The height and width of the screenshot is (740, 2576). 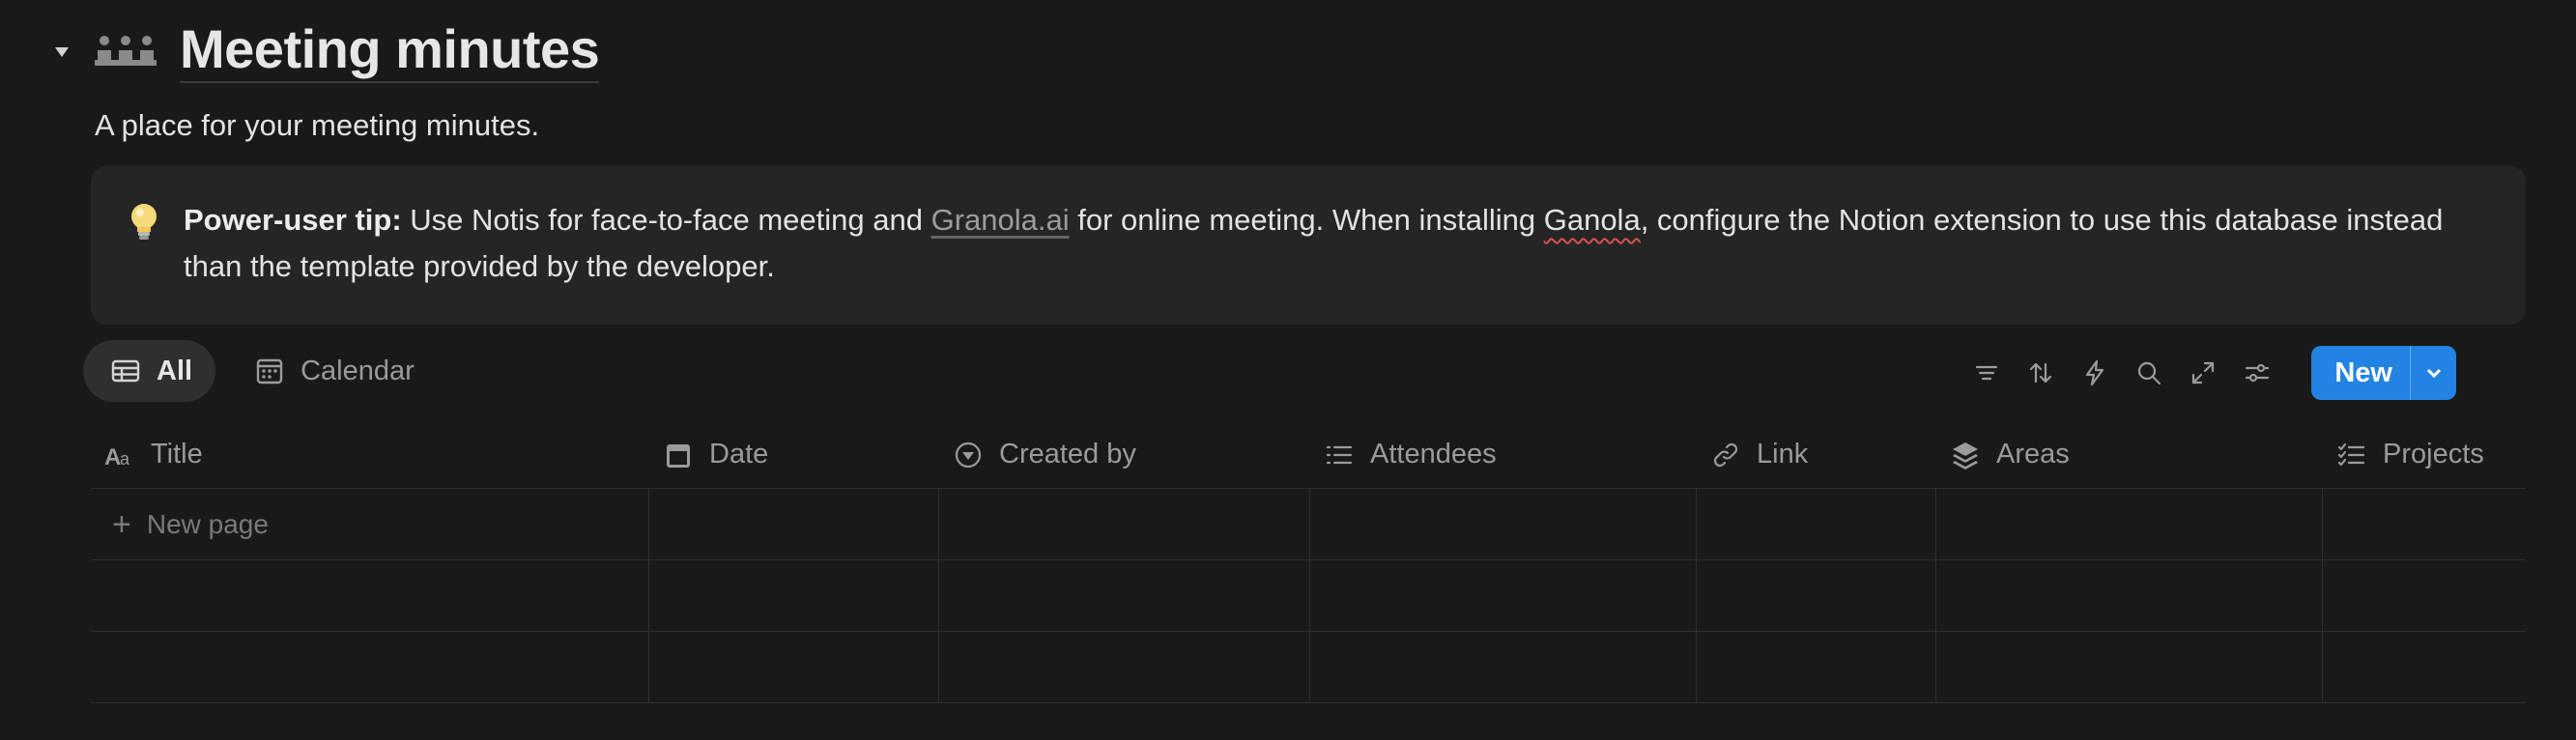 I want to click on svg-text: A, so click(x=113, y=457).